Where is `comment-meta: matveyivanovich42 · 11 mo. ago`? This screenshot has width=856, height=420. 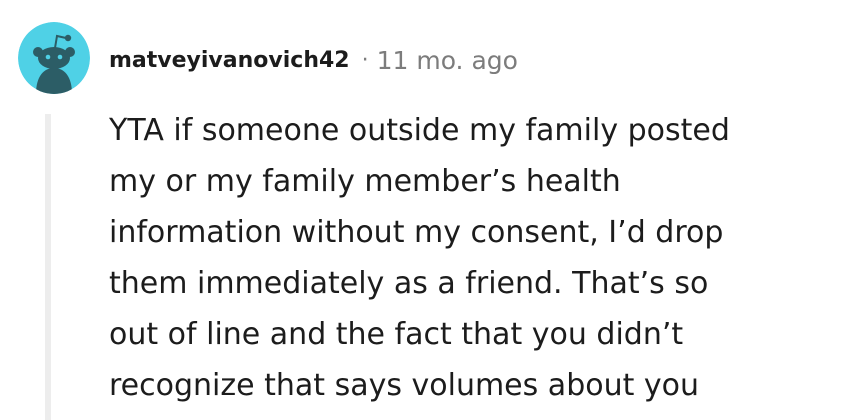
comment-meta: matveyivanovich42 · 11 mo. ago is located at coordinates (313, 60).